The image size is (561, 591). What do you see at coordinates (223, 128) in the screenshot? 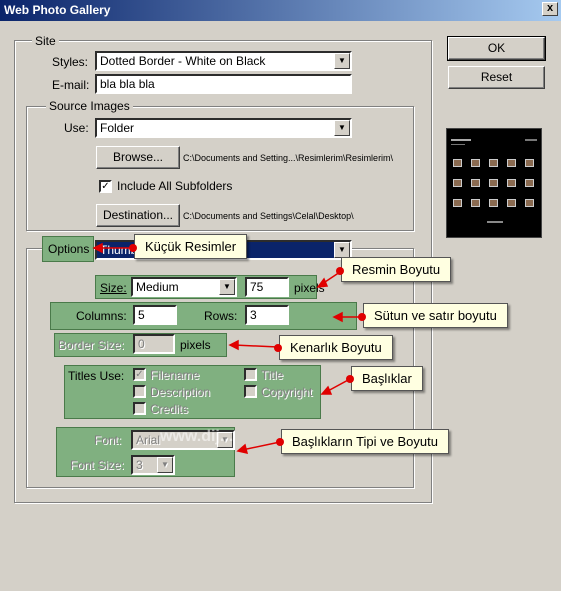
I see `use-dropdown: Folder ▼` at bounding box center [223, 128].